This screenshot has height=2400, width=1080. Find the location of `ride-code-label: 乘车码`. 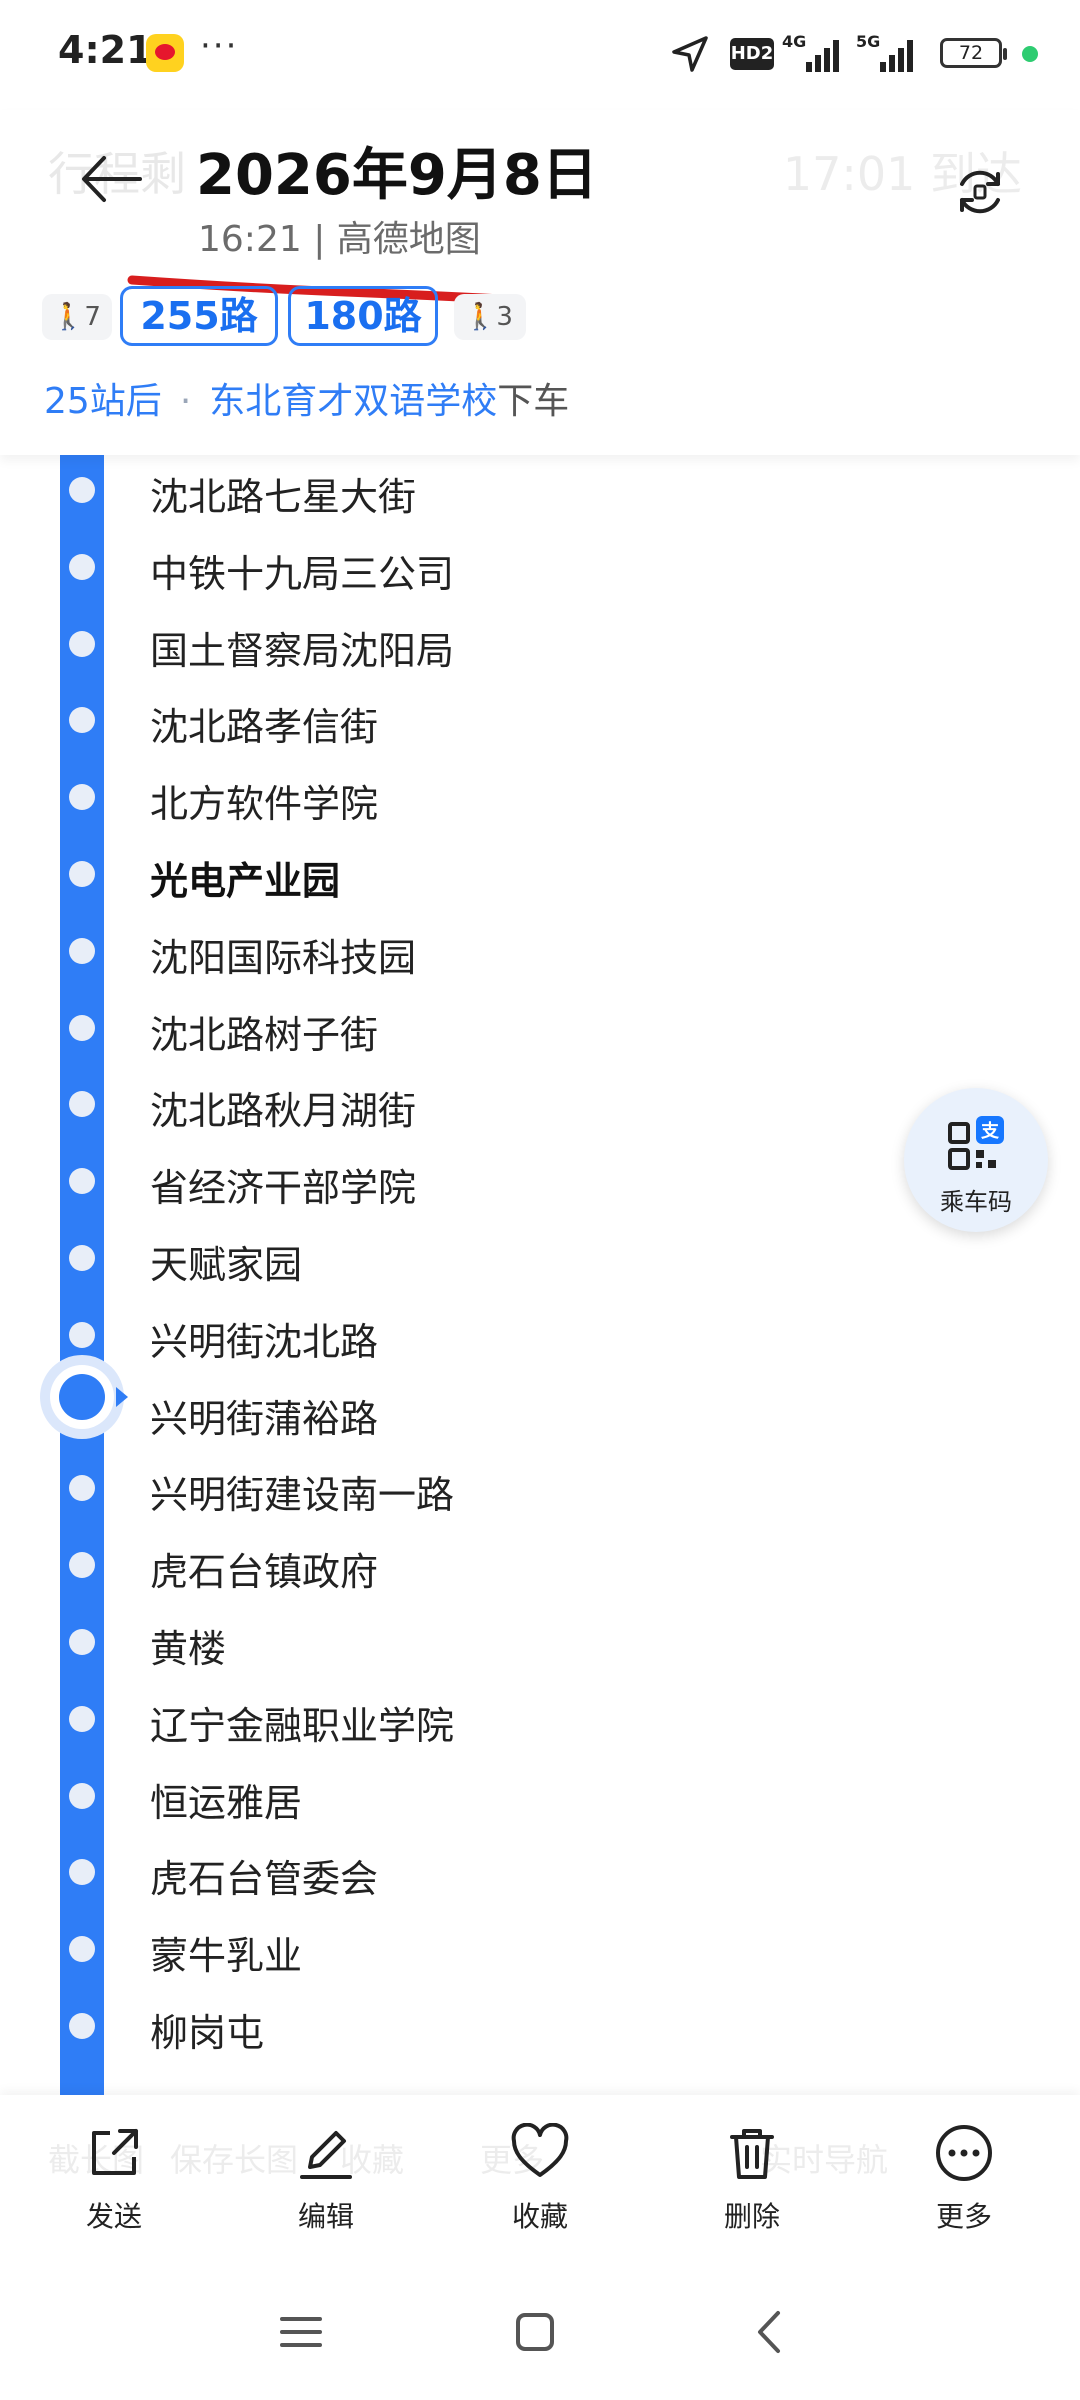

ride-code-label: 乘车码 is located at coordinates (976, 1202).